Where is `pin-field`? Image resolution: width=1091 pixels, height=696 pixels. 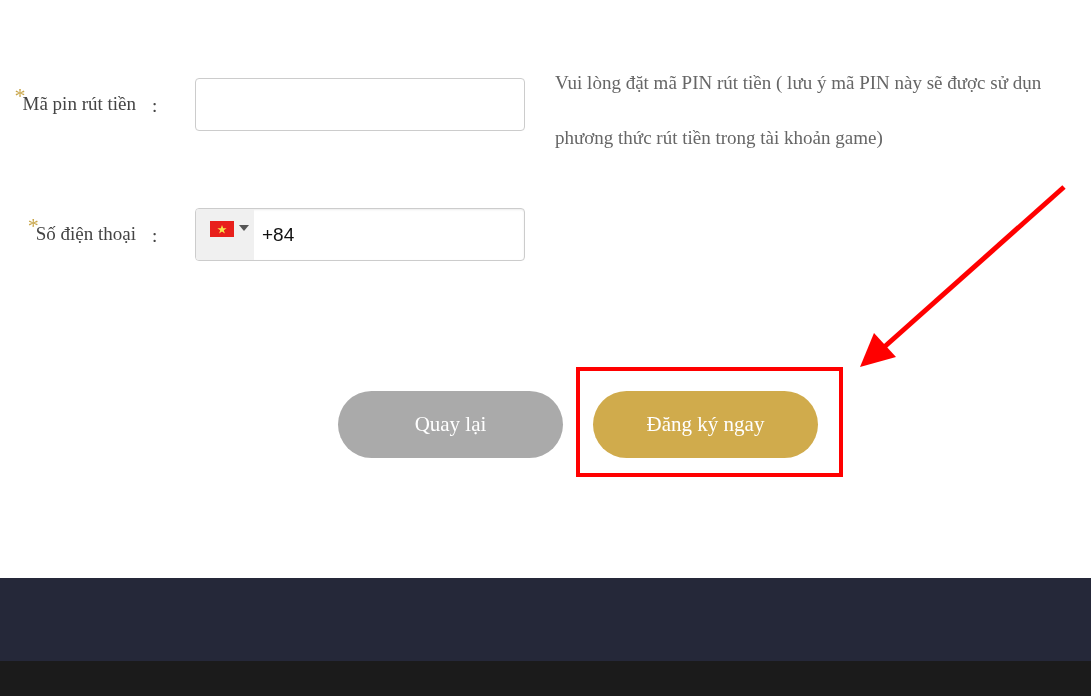
pin-field is located at coordinates (360, 104).